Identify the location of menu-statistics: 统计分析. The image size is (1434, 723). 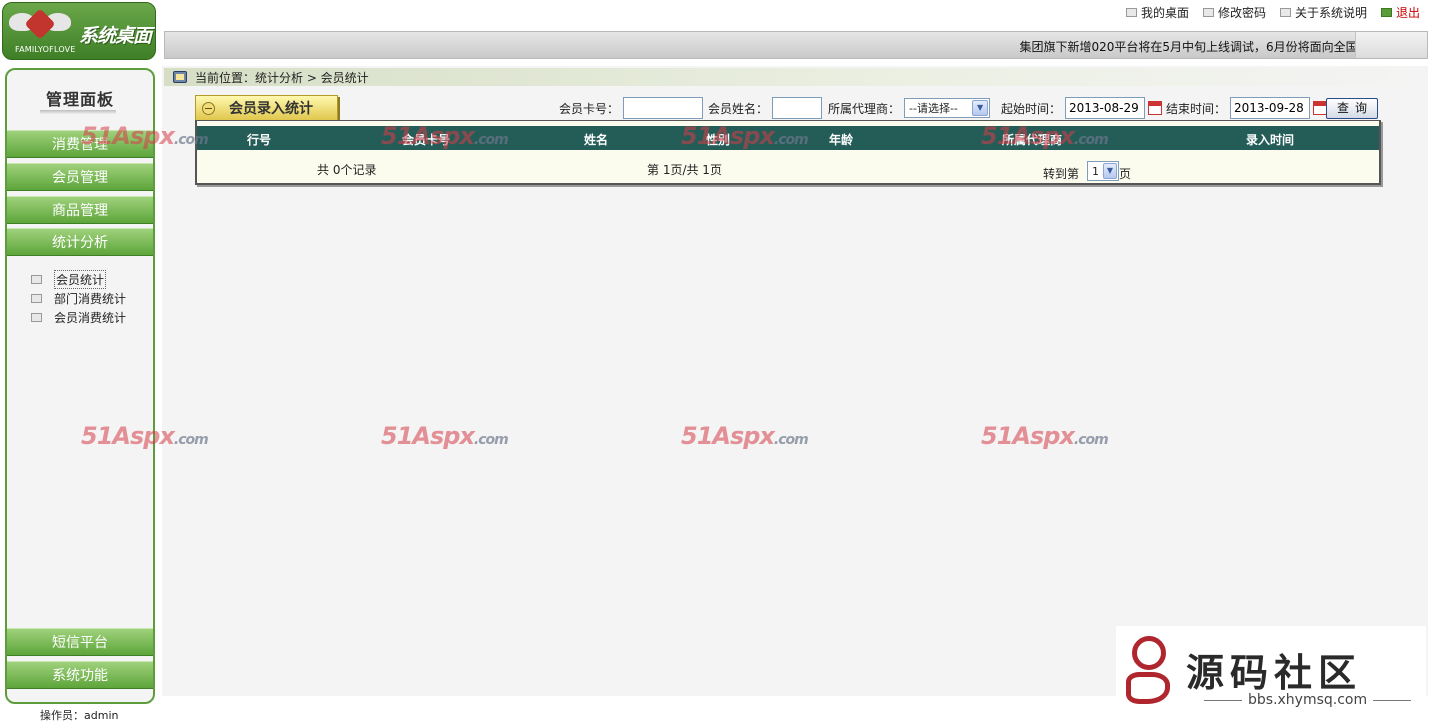
(80, 242).